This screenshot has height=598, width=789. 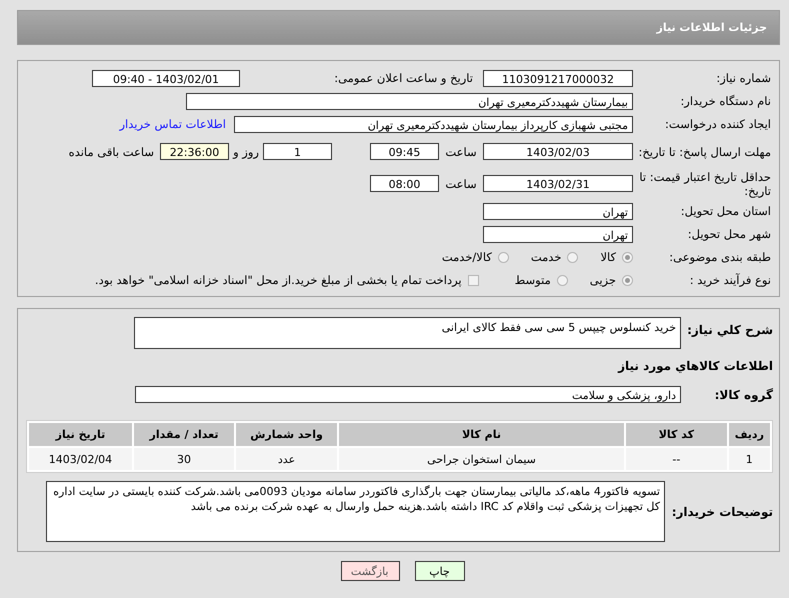 I want to click on field-label: شماره نیاز:, so click(x=743, y=78).